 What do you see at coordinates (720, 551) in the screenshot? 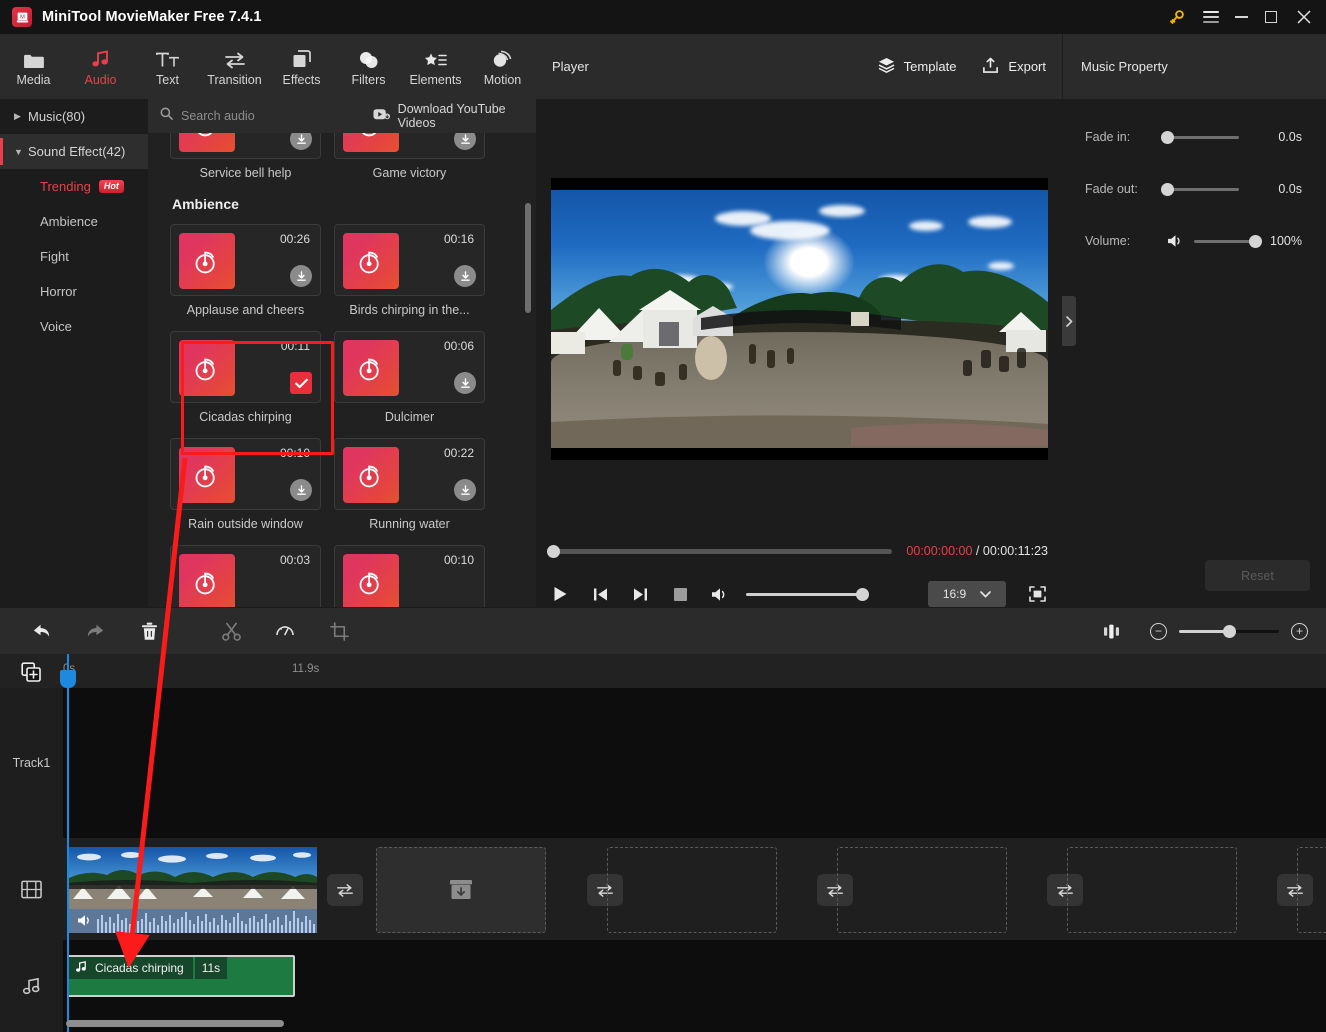
I see `seek-slider` at bounding box center [720, 551].